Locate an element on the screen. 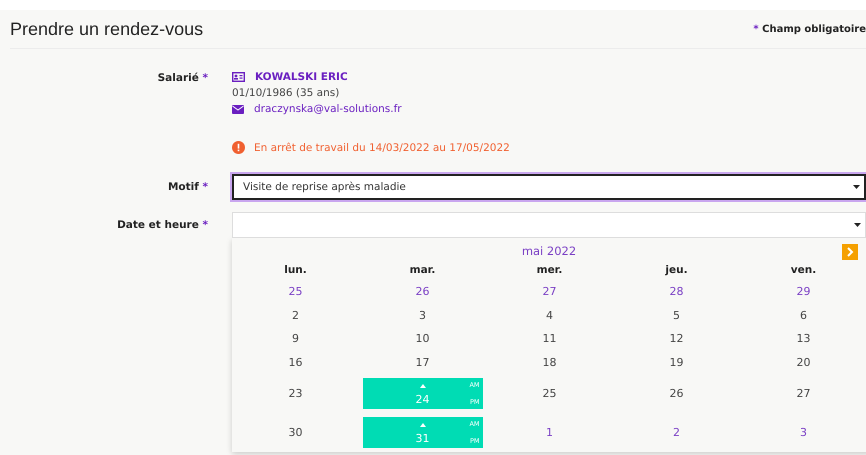 The width and height of the screenshot is (866, 455). day-number: 20 is located at coordinates (803, 362).